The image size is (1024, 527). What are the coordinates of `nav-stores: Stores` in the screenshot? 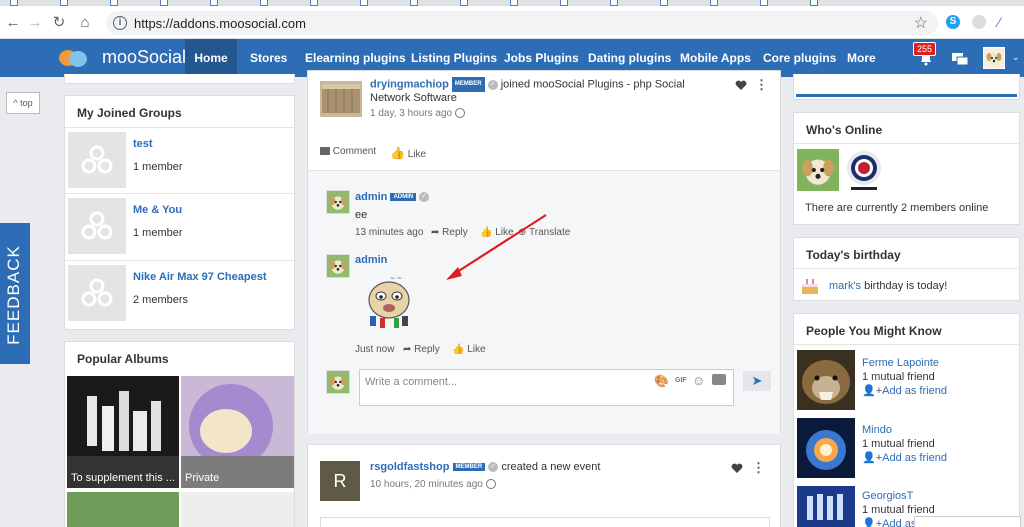 It's located at (268, 58).